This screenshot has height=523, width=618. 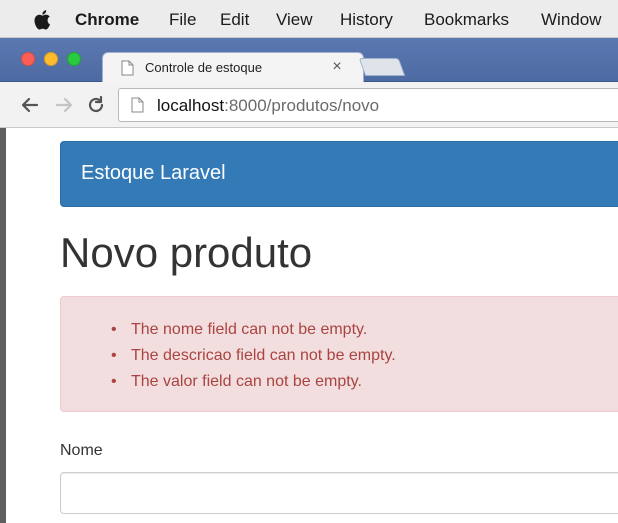 What do you see at coordinates (366, 20) in the screenshot?
I see `menu-history: History` at bounding box center [366, 20].